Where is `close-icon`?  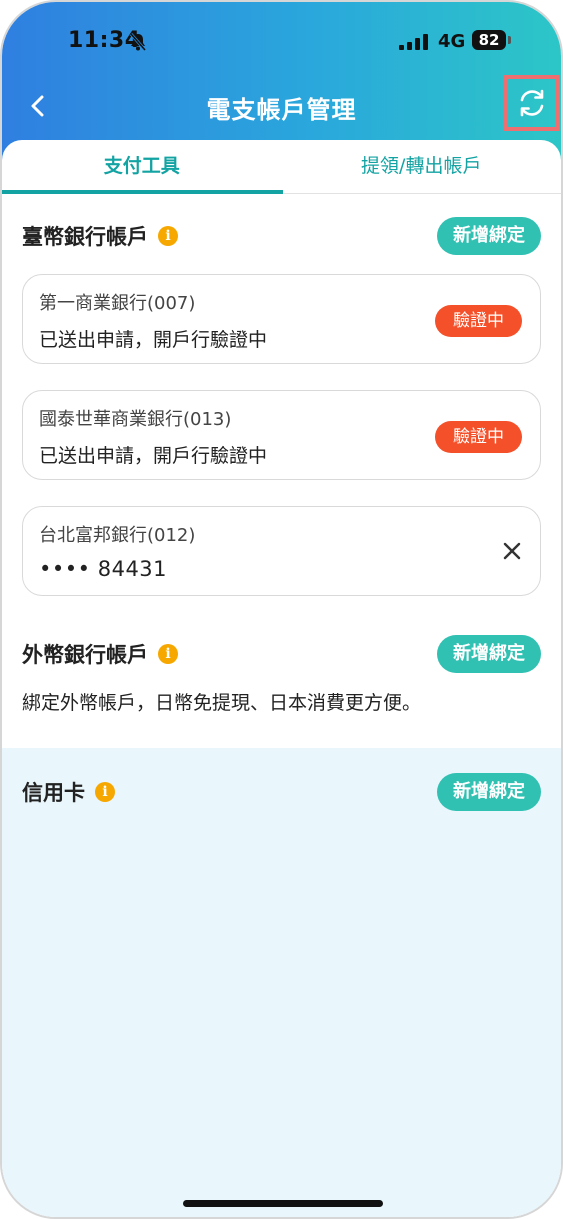 close-icon is located at coordinates (512, 551).